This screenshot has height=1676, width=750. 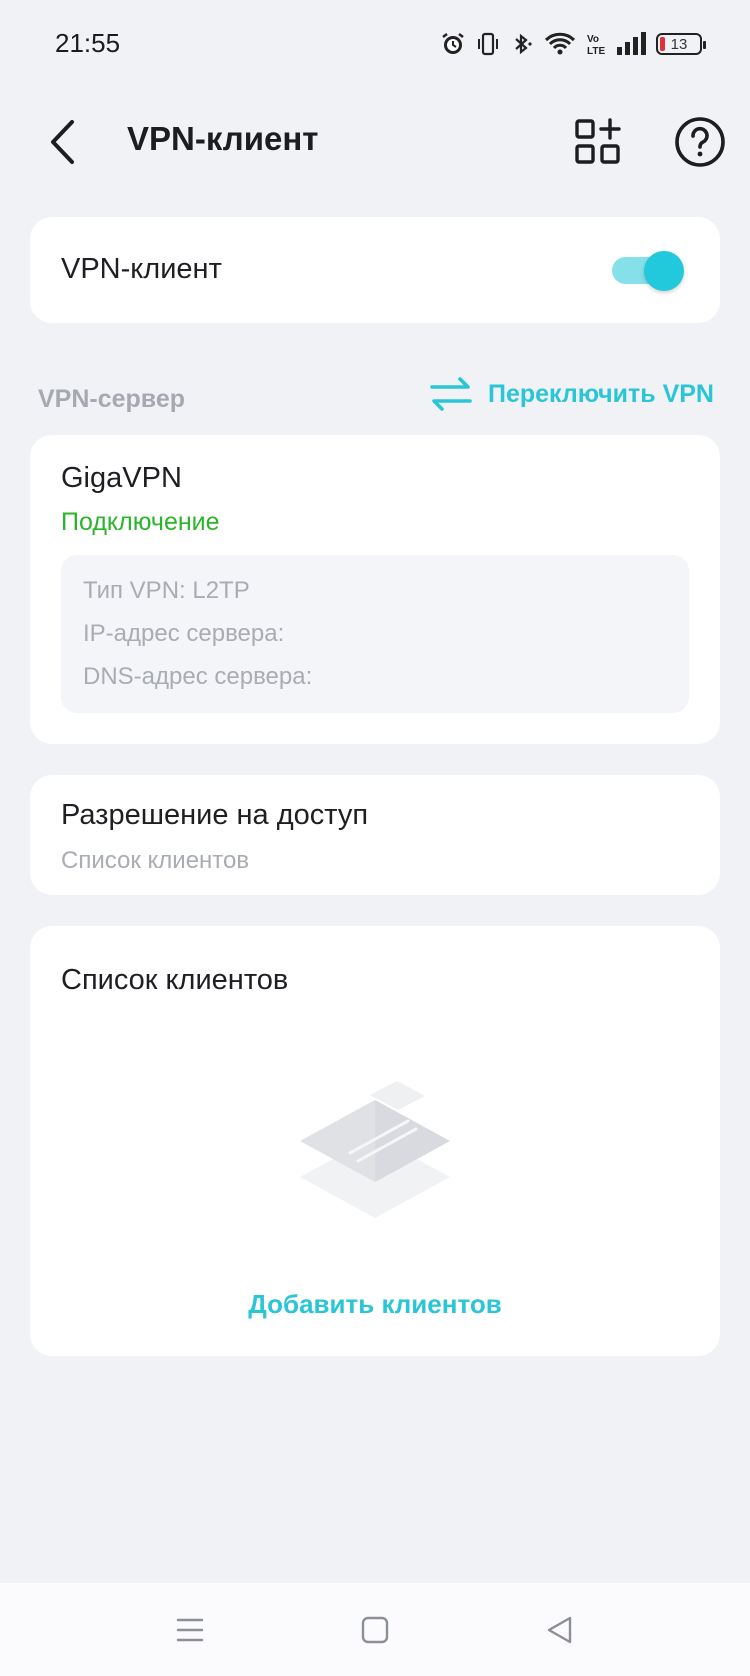 What do you see at coordinates (522, 44) in the screenshot?
I see `bluetooth-icon` at bounding box center [522, 44].